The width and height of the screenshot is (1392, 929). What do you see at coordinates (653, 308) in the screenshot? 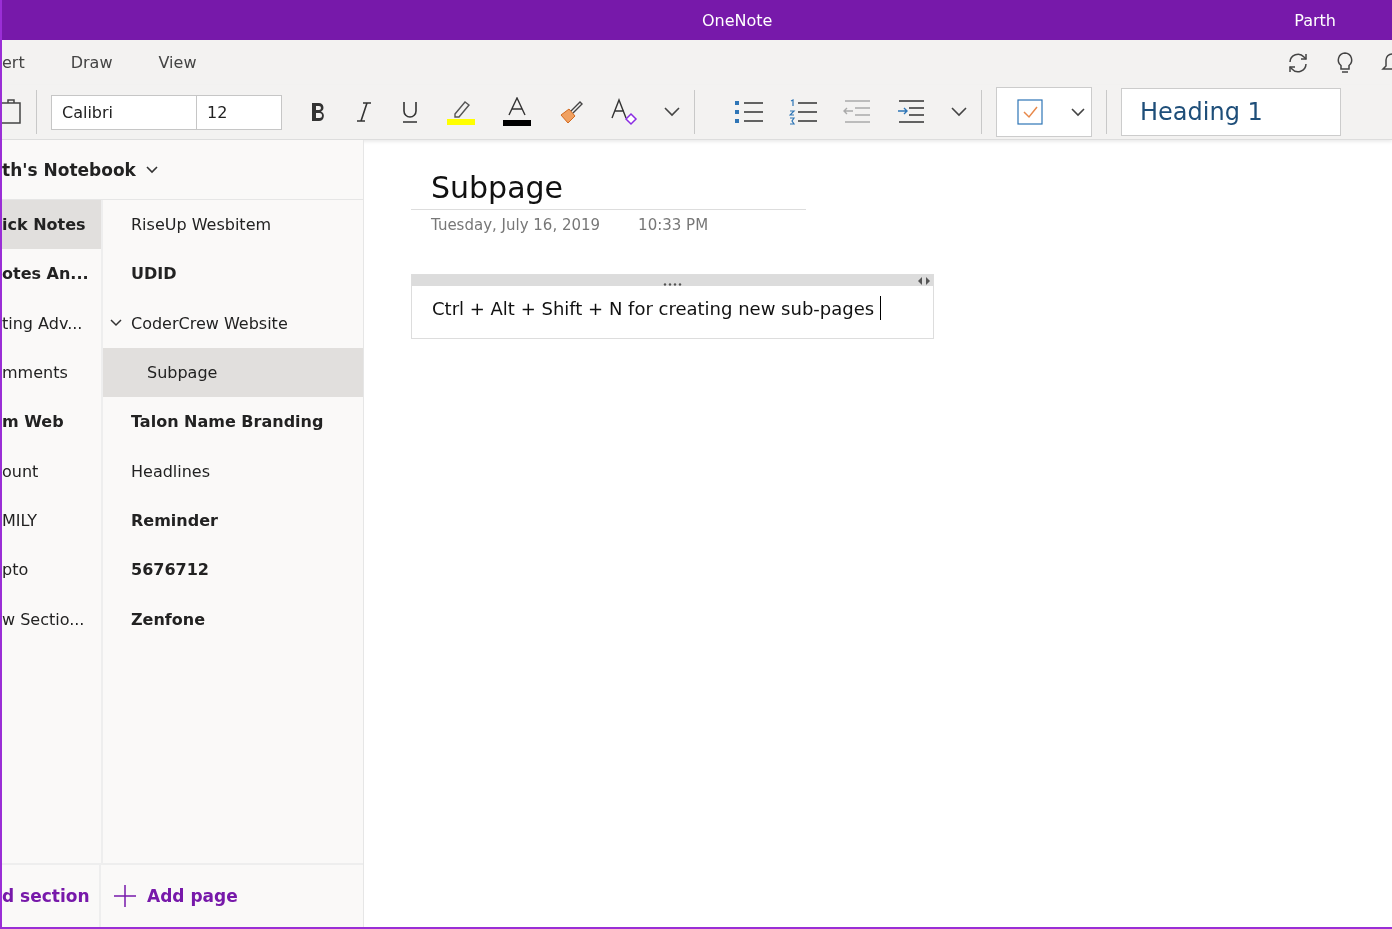
I see `note-text: Ctrl + Alt + Shift + N for creating new sub-pages` at bounding box center [653, 308].